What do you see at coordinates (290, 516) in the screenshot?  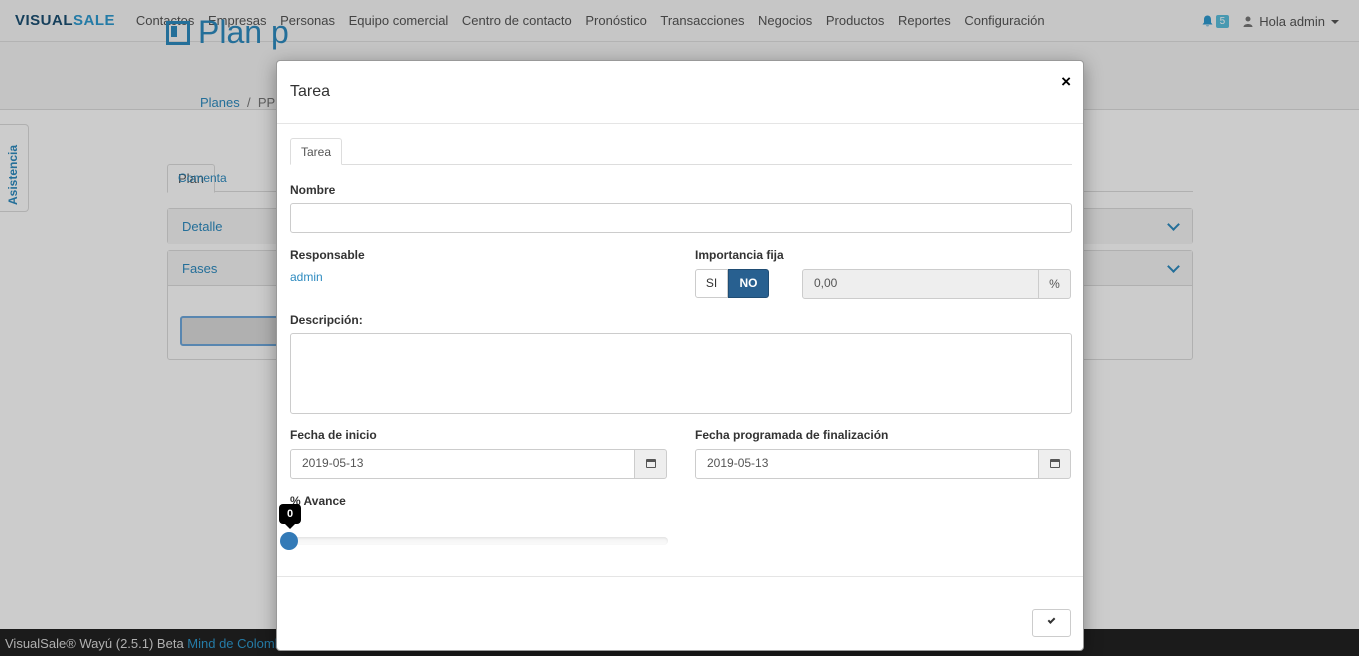 I see `avance-slider-tooltip: 0` at bounding box center [290, 516].